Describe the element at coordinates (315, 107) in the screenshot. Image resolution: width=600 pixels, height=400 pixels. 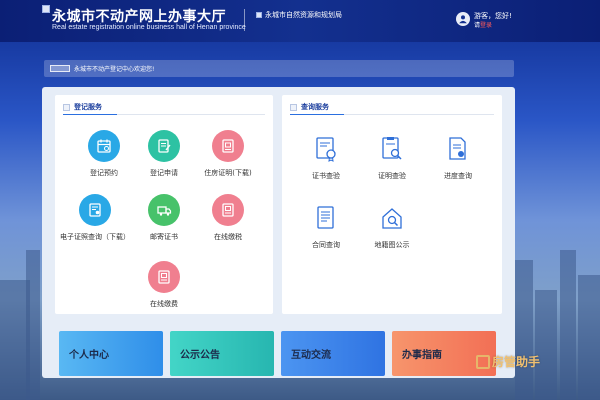
I see `query-title: 查询服务` at that location.